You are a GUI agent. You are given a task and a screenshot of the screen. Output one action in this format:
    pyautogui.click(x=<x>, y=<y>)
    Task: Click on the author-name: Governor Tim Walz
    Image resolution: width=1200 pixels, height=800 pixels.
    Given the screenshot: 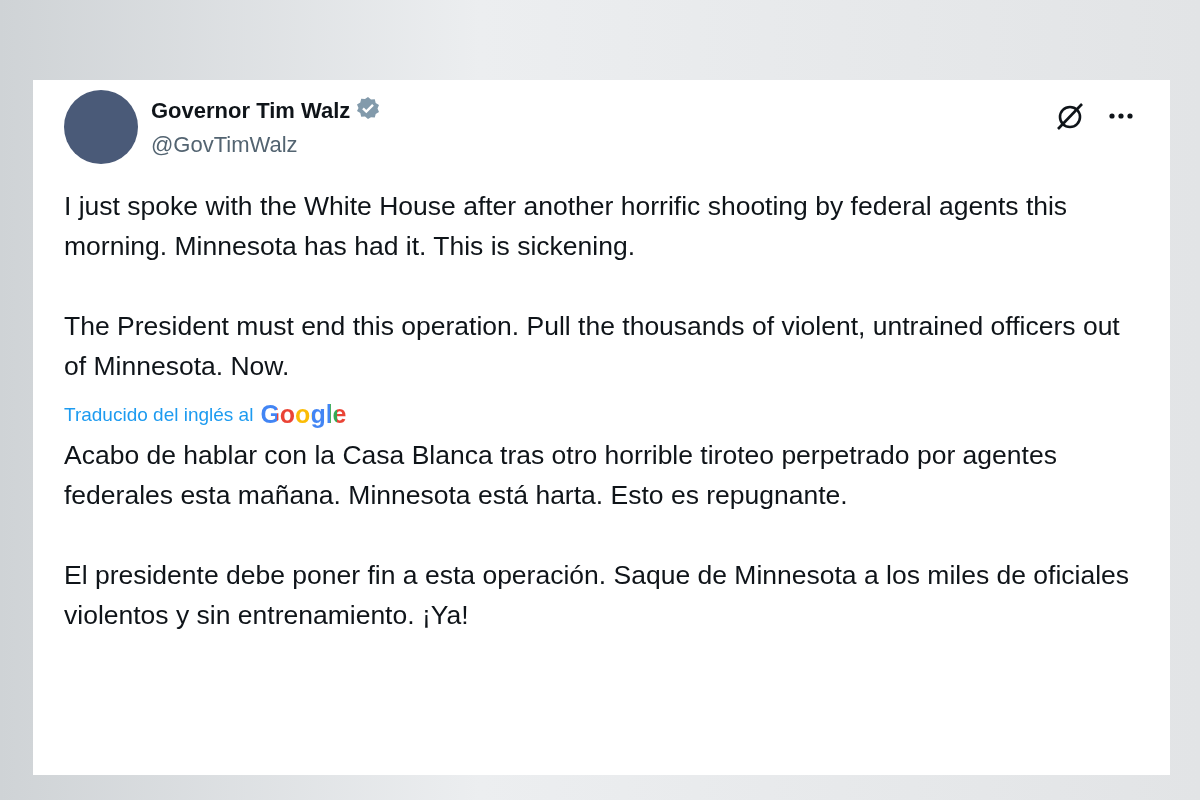 What is the action you would take?
    pyautogui.click(x=251, y=111)
    